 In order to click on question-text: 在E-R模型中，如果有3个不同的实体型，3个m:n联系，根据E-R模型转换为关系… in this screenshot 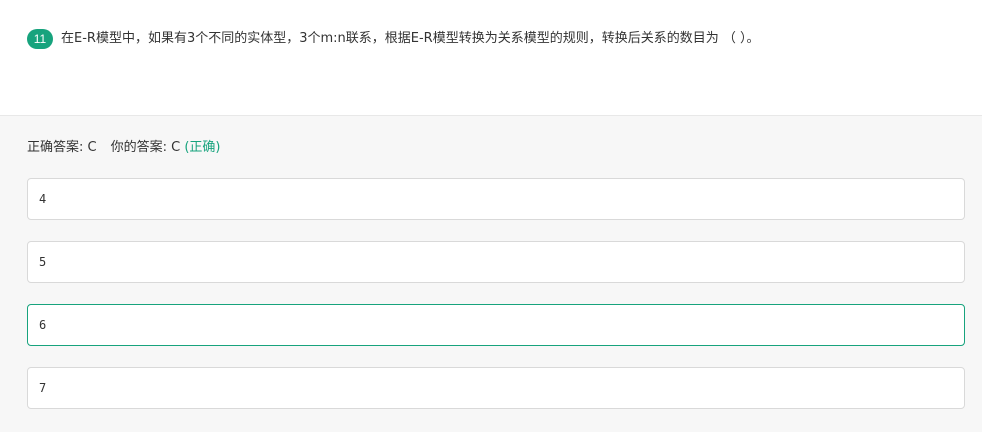, I will do `click(410, 38)`.